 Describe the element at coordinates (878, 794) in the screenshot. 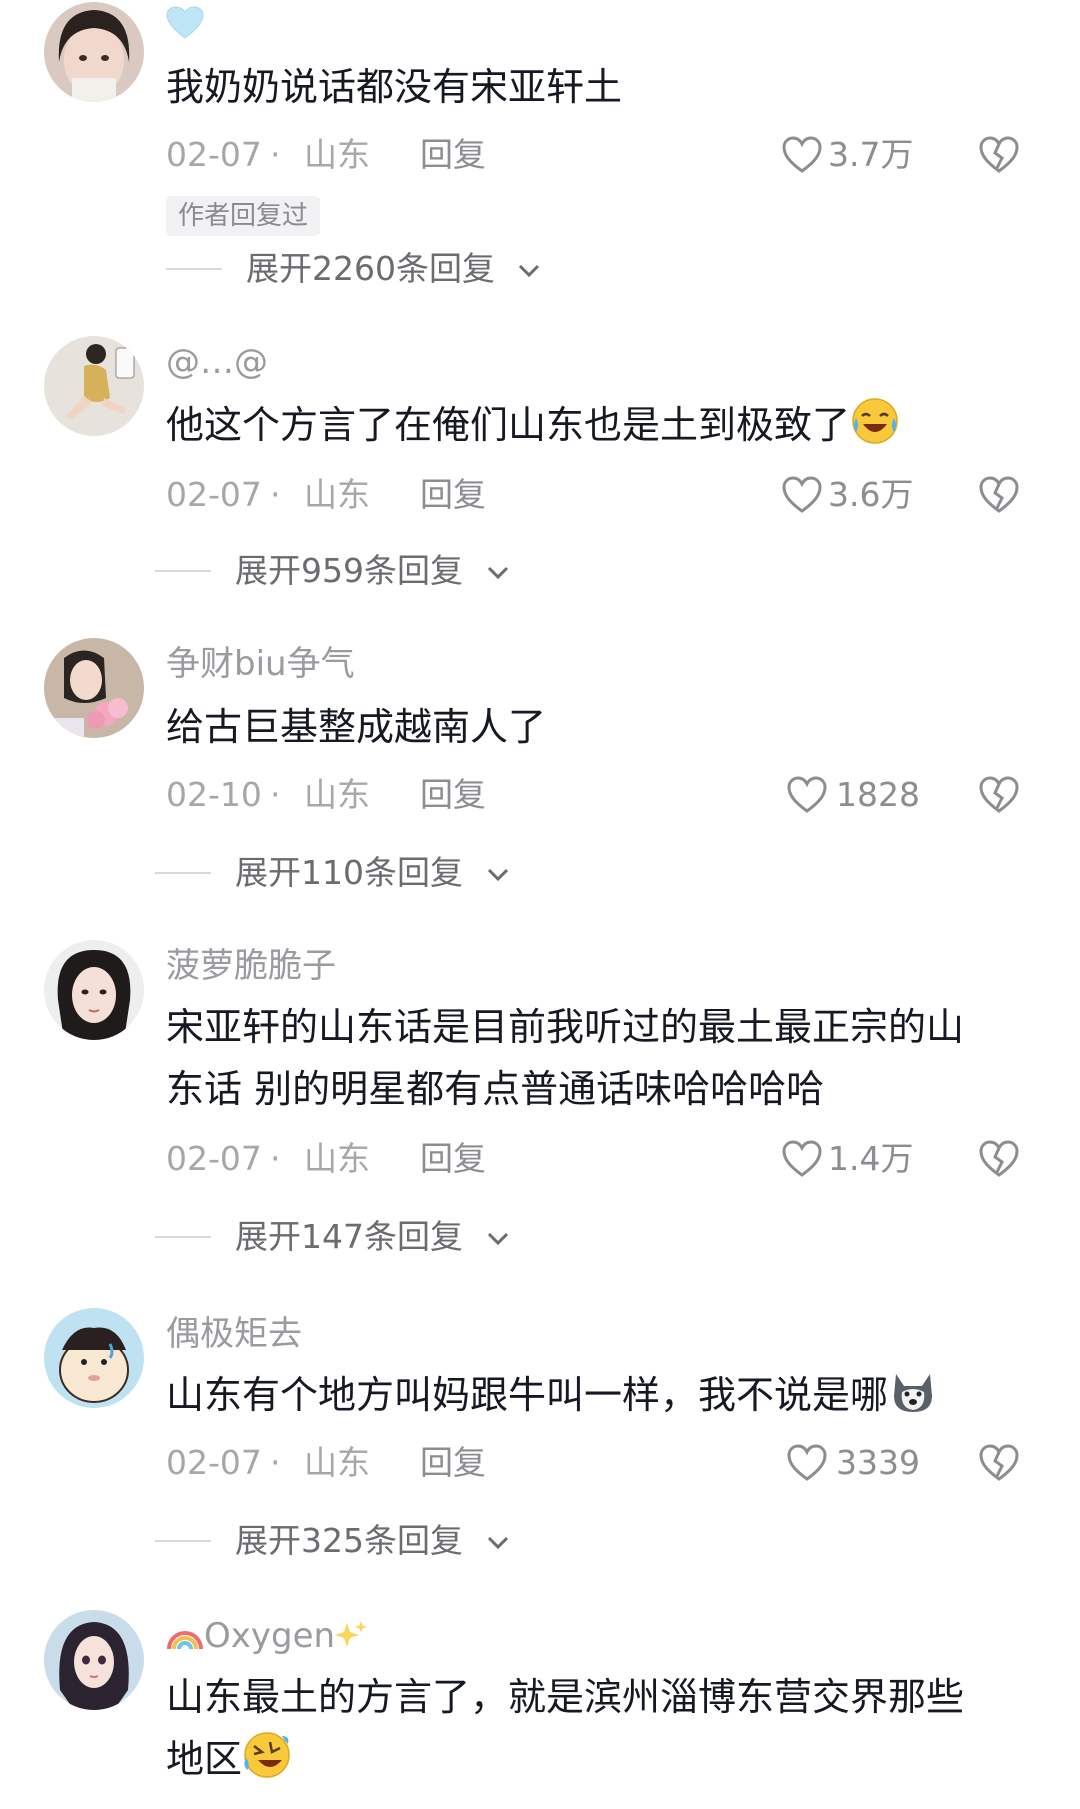

I see `like-count: 1828` at that location.